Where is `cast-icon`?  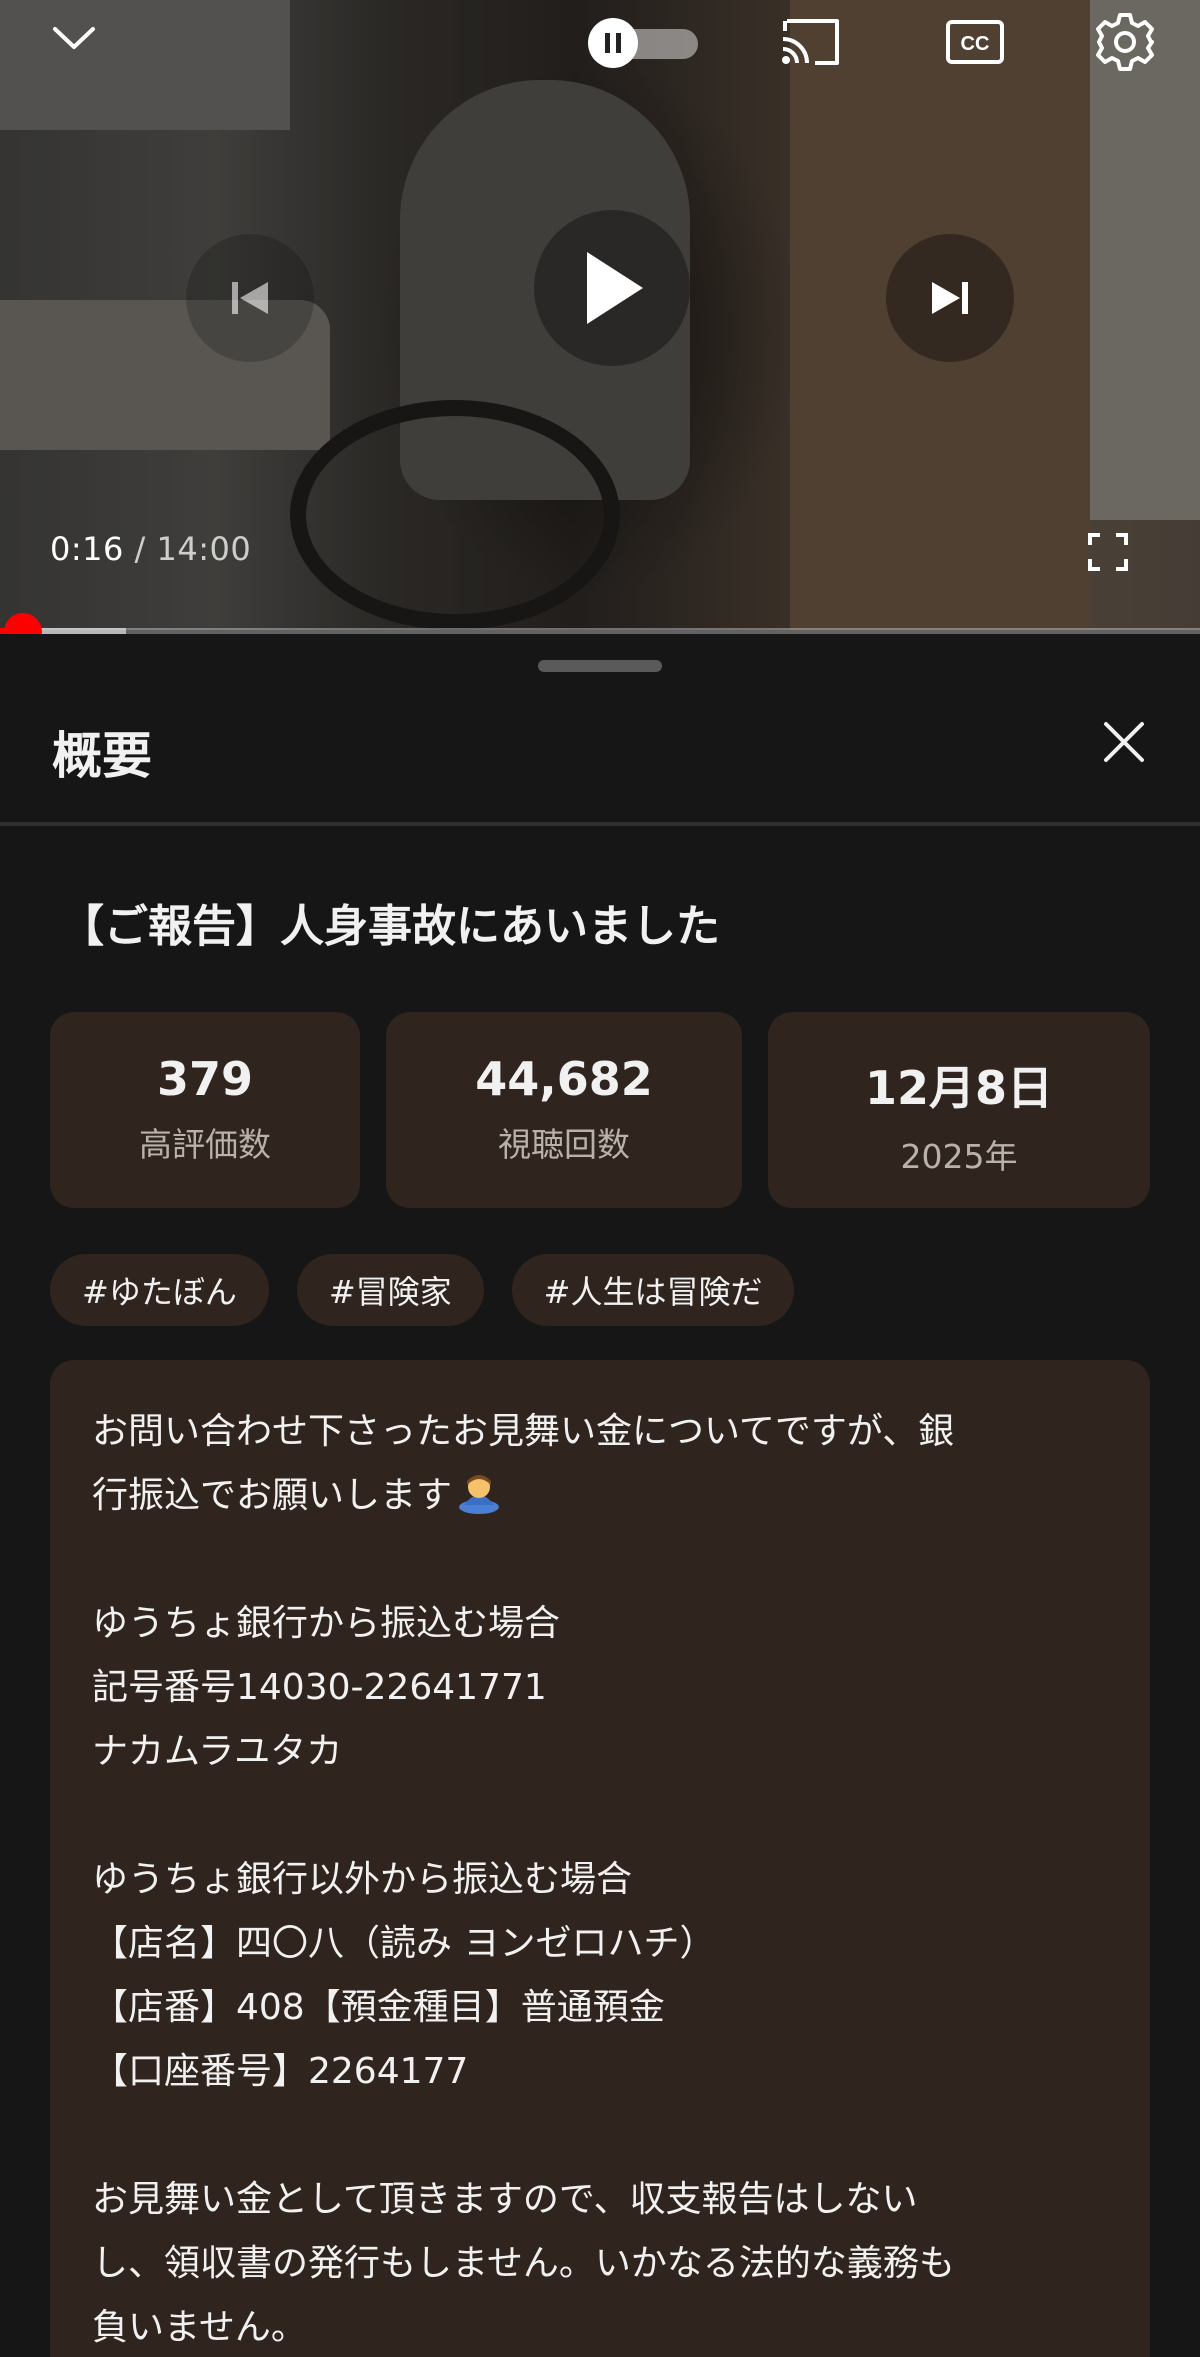 cast-icon is located at coordinates (811, 42).